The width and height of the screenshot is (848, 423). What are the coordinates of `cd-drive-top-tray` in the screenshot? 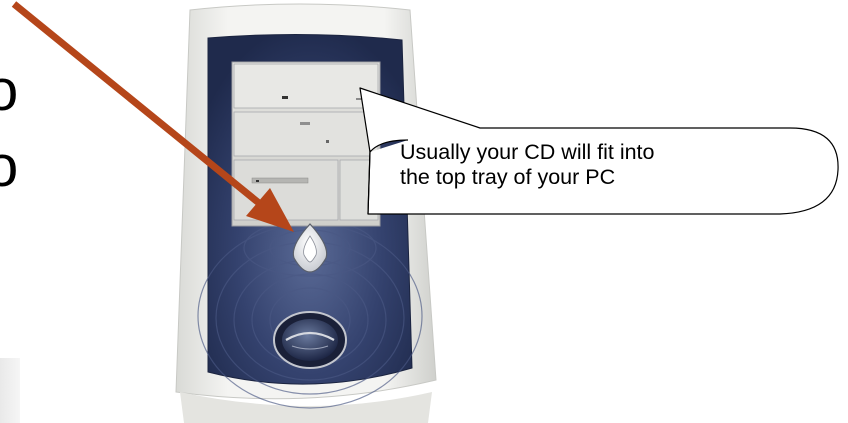 It's located at (306, 86).